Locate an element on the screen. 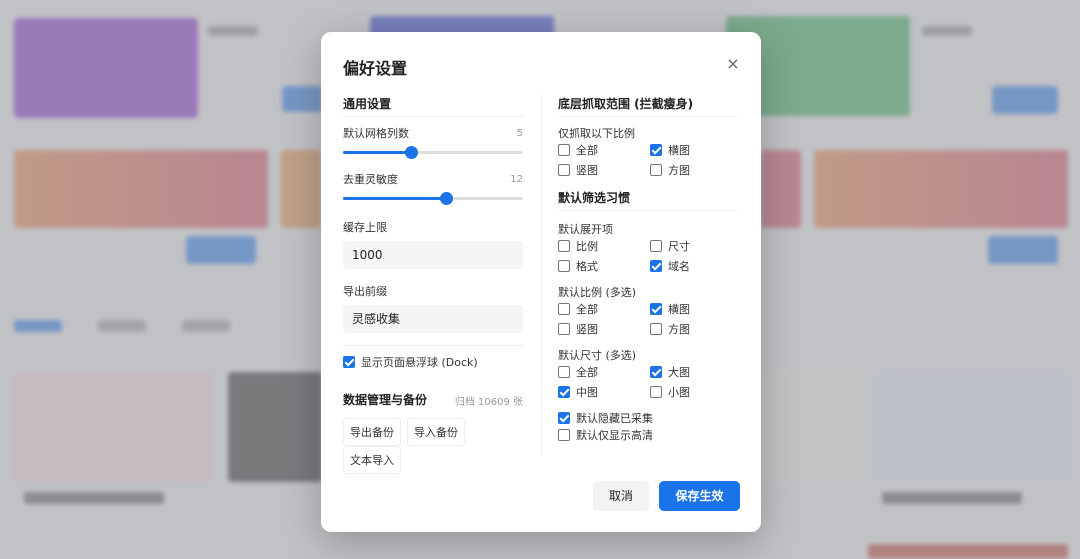 This screenshot has width=1080, height=559. ratio-option-portrait: 竖图 is located at coordinates (604, 329).